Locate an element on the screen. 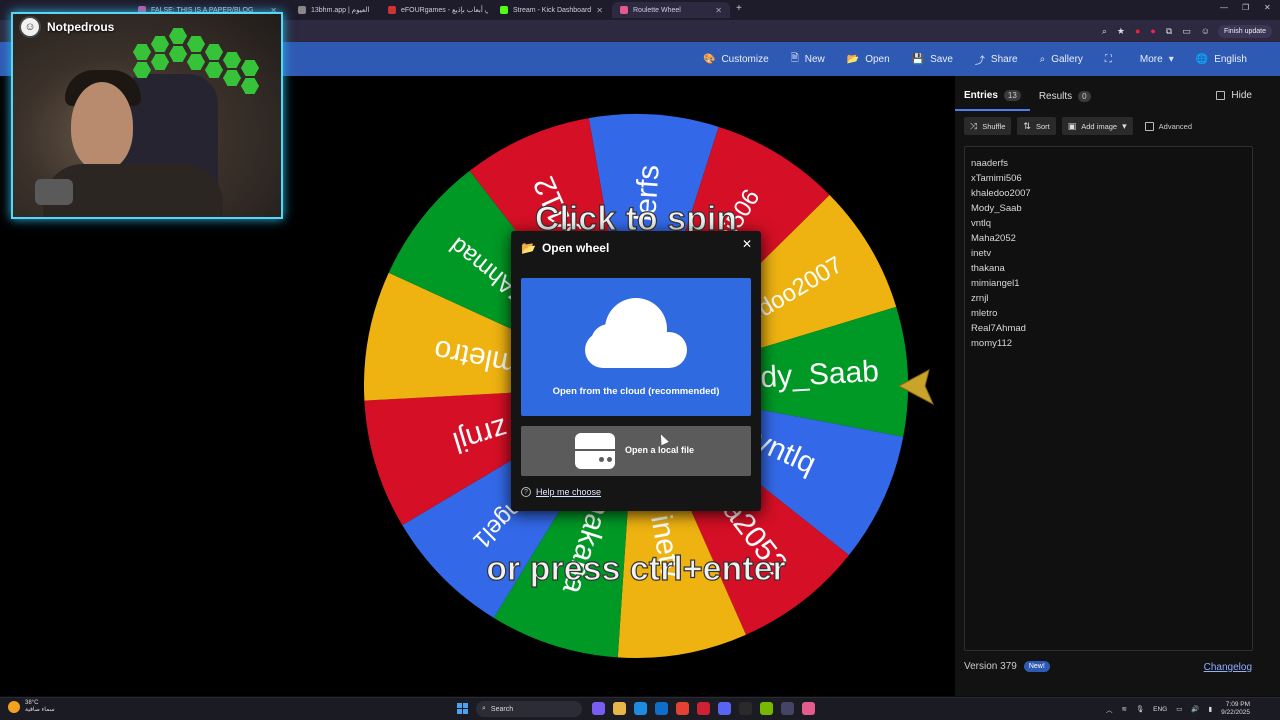 The image size is (1280, 720). folder-open-icon: 📂 is located at coordinates (528, 248).